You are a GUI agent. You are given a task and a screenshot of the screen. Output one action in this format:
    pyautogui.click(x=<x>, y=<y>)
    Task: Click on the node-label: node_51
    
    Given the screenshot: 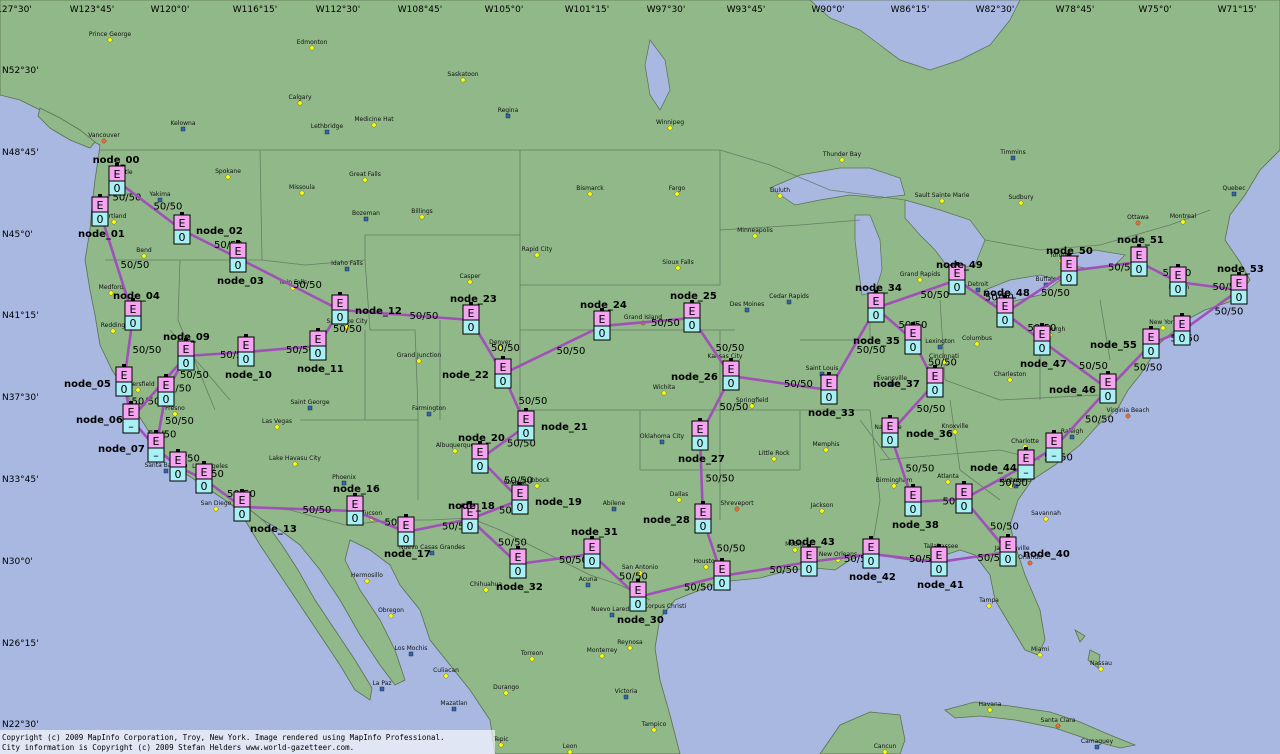 What is the action you would take?
    pyautogui.click(x=1140, y=240)
    